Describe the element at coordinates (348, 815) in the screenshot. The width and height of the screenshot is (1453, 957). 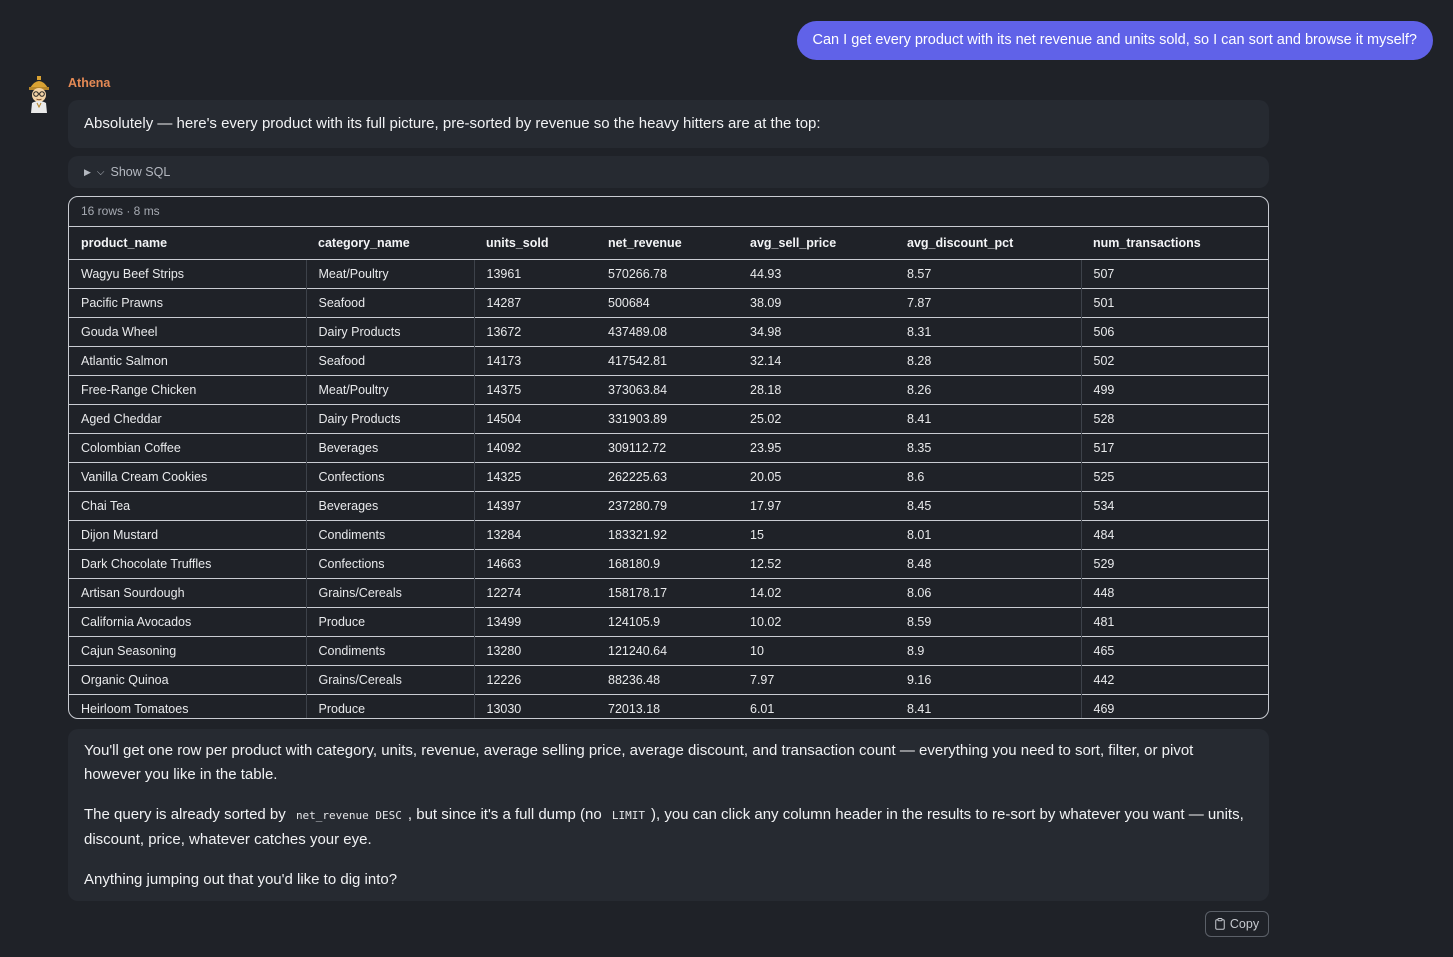
I see `inline-code: net_revenue DESC` at that location.